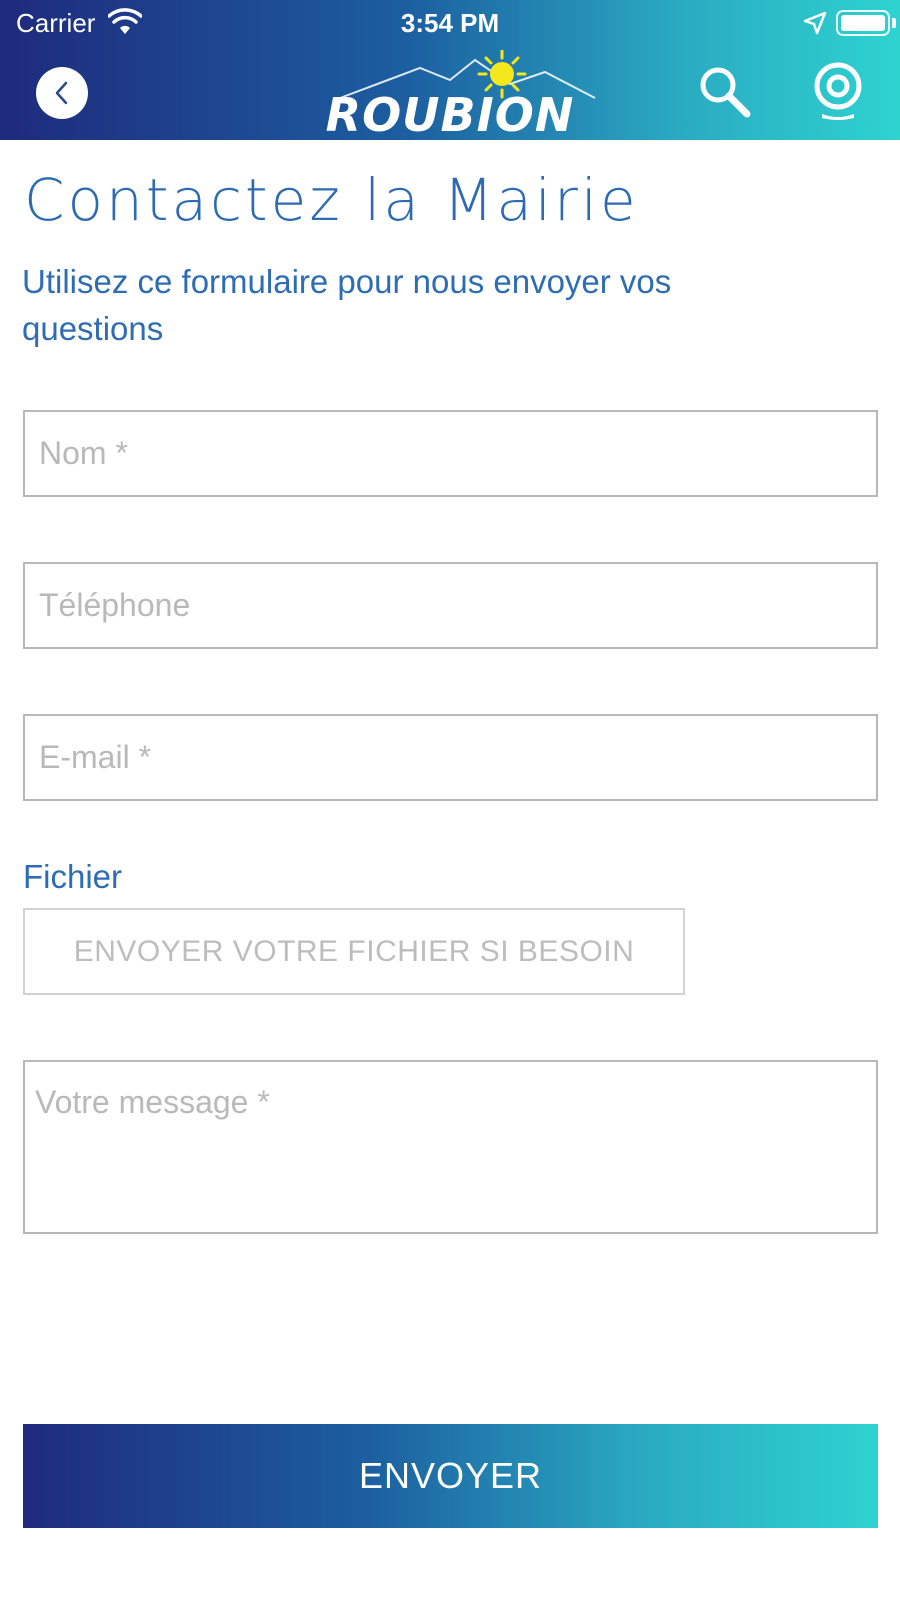 The height and width of the screenshot is (1598, 900). Describe the element at coordinates (725, 92) in the screenshot. I see `search-icon` at that location.